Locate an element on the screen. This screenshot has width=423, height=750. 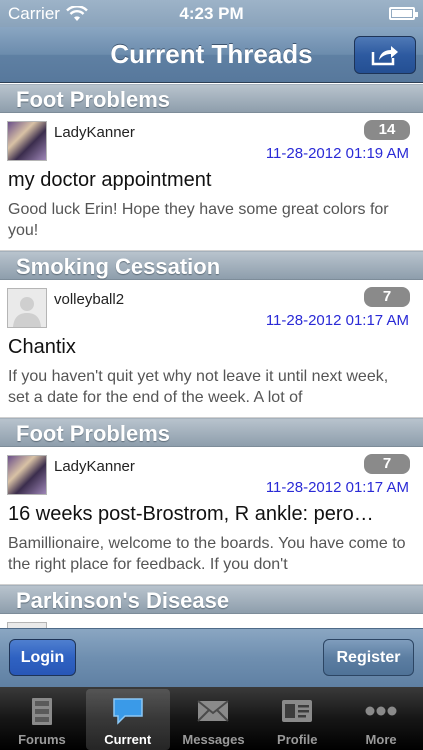
tab-profile: Profile is located at coordinates (297, 718).